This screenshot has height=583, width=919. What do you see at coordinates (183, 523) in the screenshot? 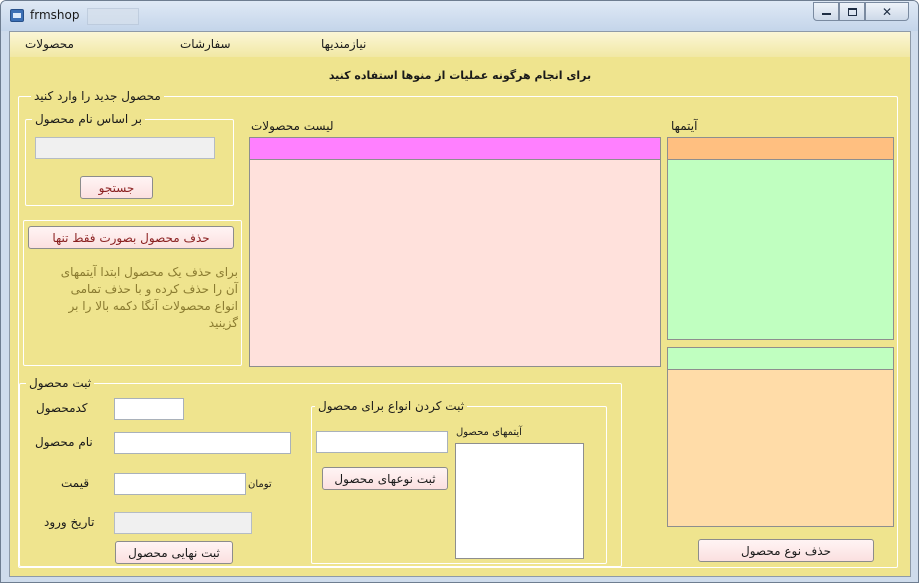
I see `date-input` at bounding box center [183, 523].